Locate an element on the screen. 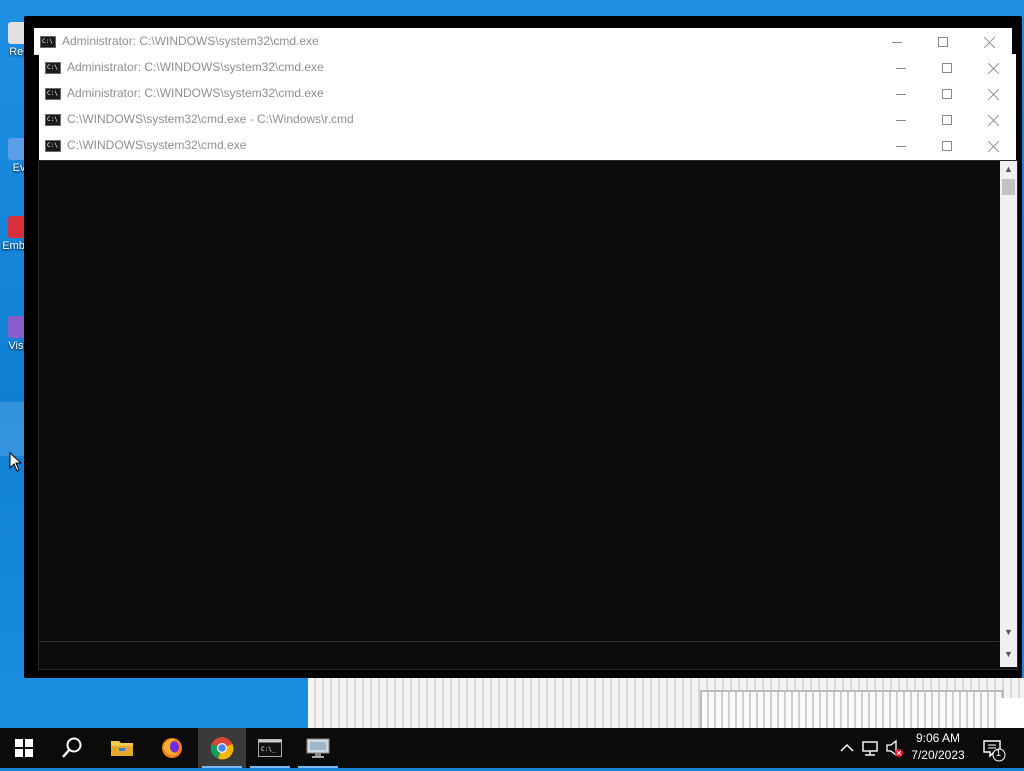  tray-overflow-button is located at coordinates (847, 748).